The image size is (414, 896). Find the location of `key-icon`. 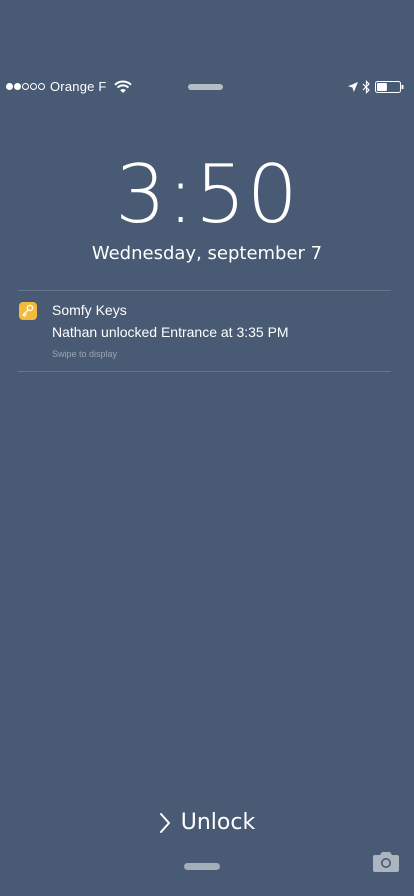

key-icon is located at coordinates (28, 310).